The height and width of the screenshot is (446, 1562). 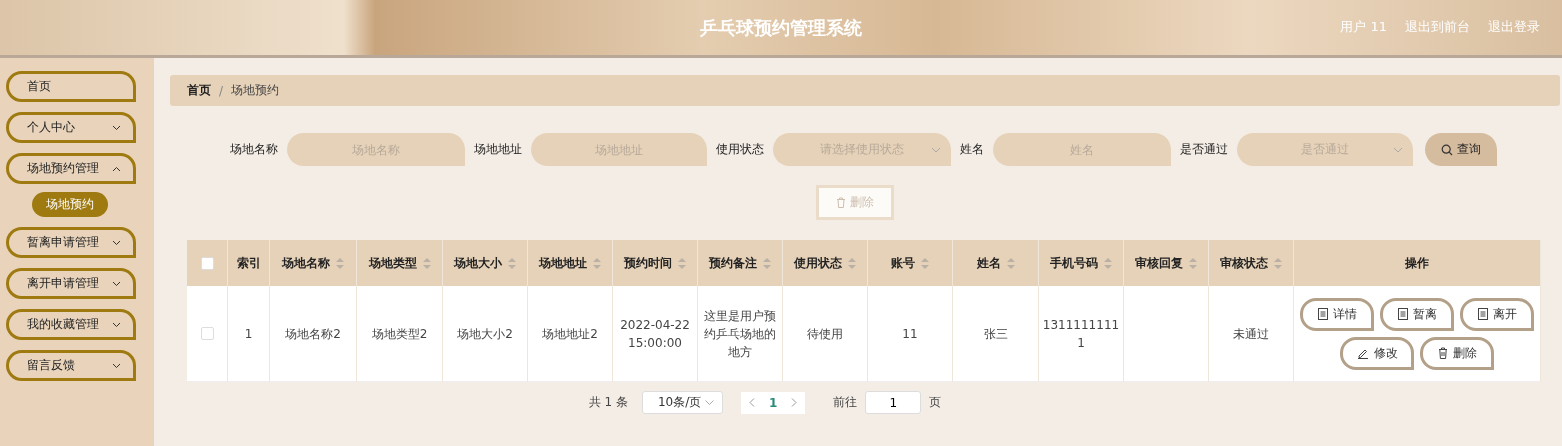 What do you see at coordinates (1204, 149) in the screenshot?
I see `filter-label: 是否通过` at bounding box center [1204, 149].